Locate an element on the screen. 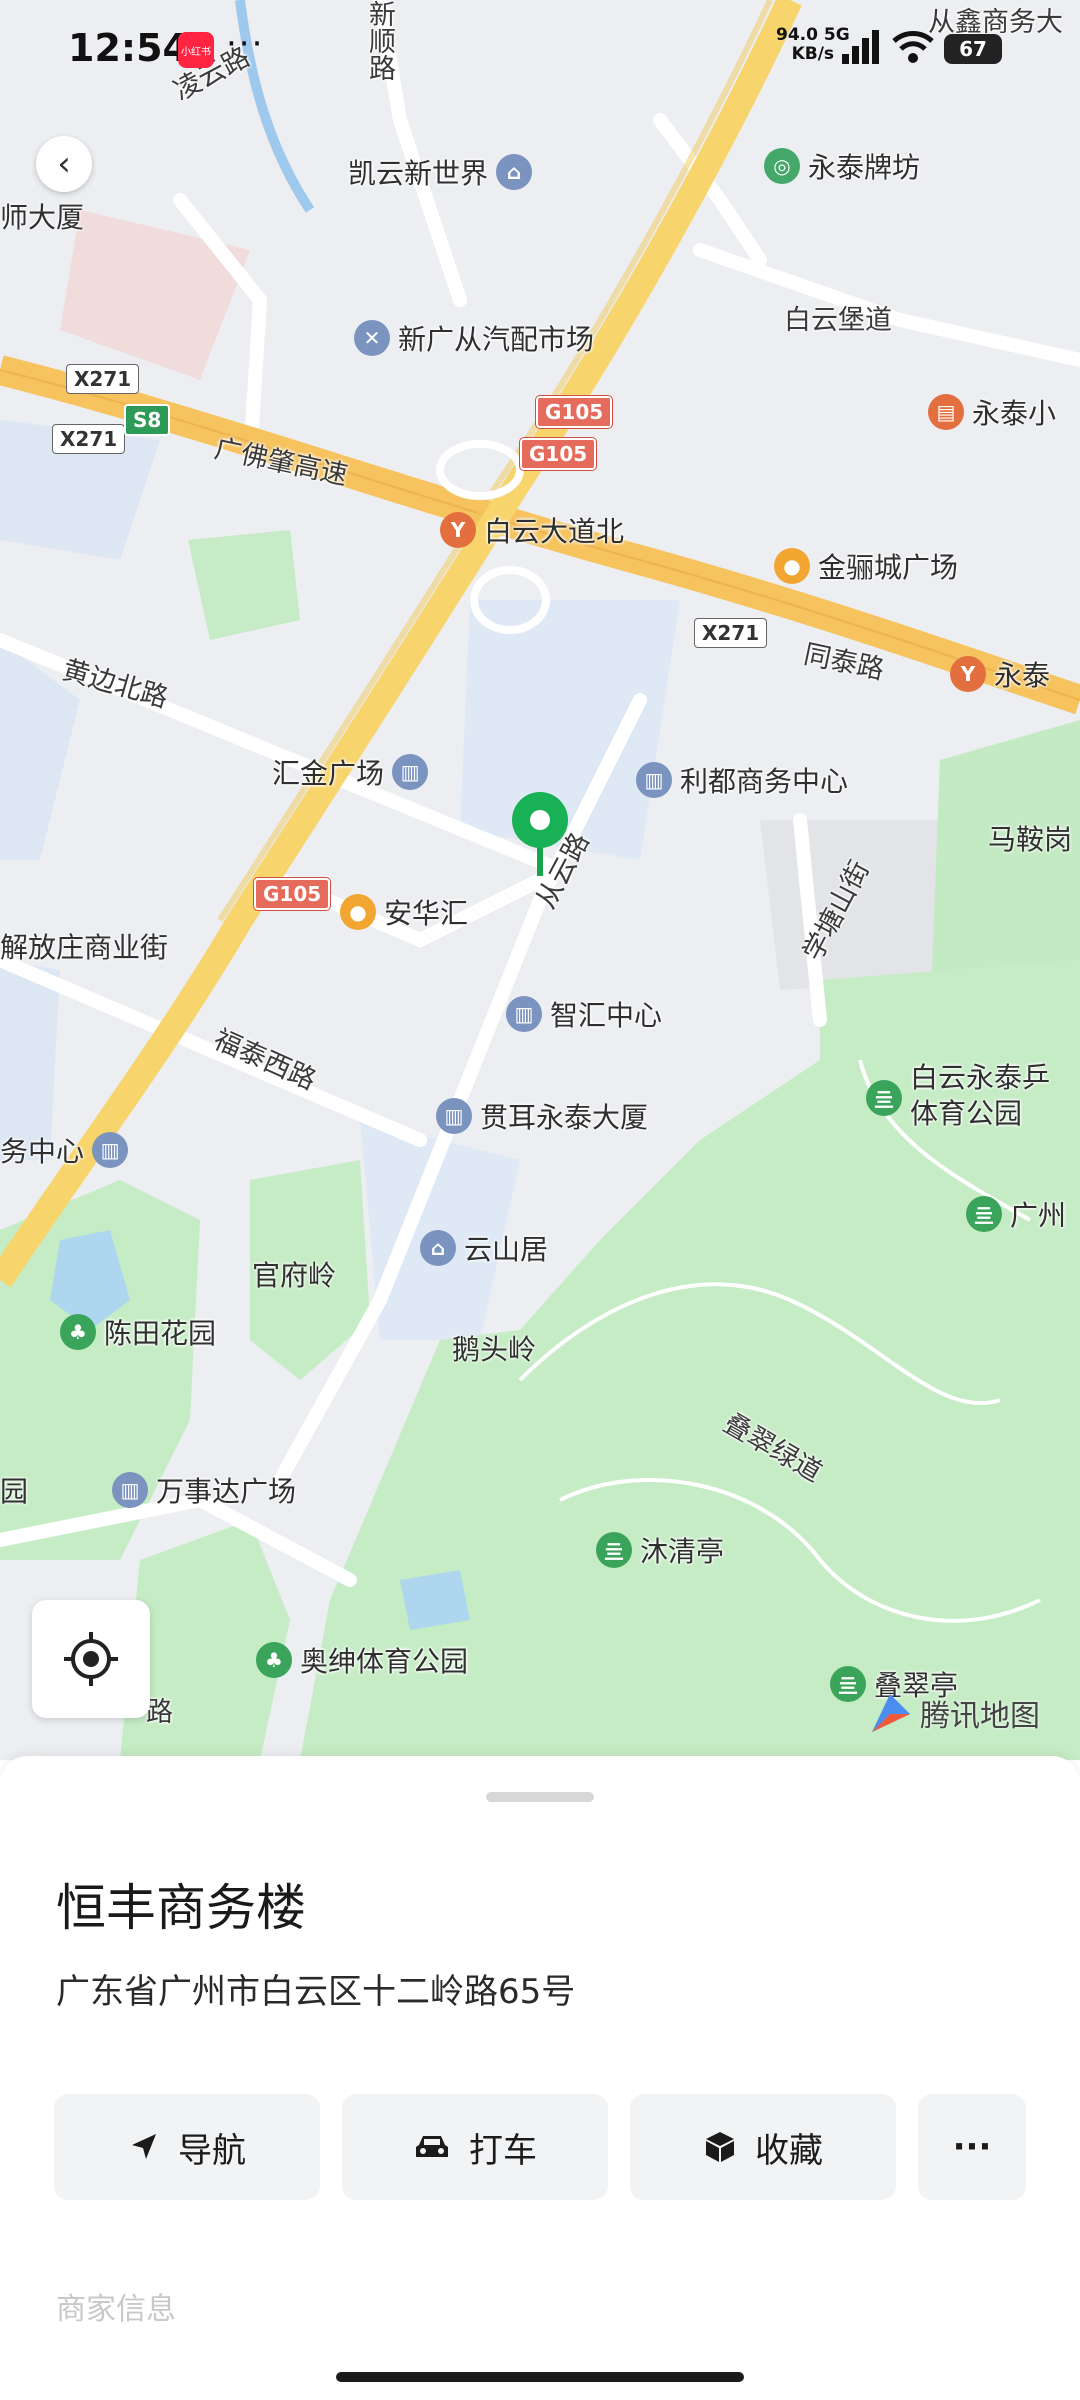 The height and width of the screenshot is (2400, 1080). more-options-button: ··· is located at coordinates (972, 2147).